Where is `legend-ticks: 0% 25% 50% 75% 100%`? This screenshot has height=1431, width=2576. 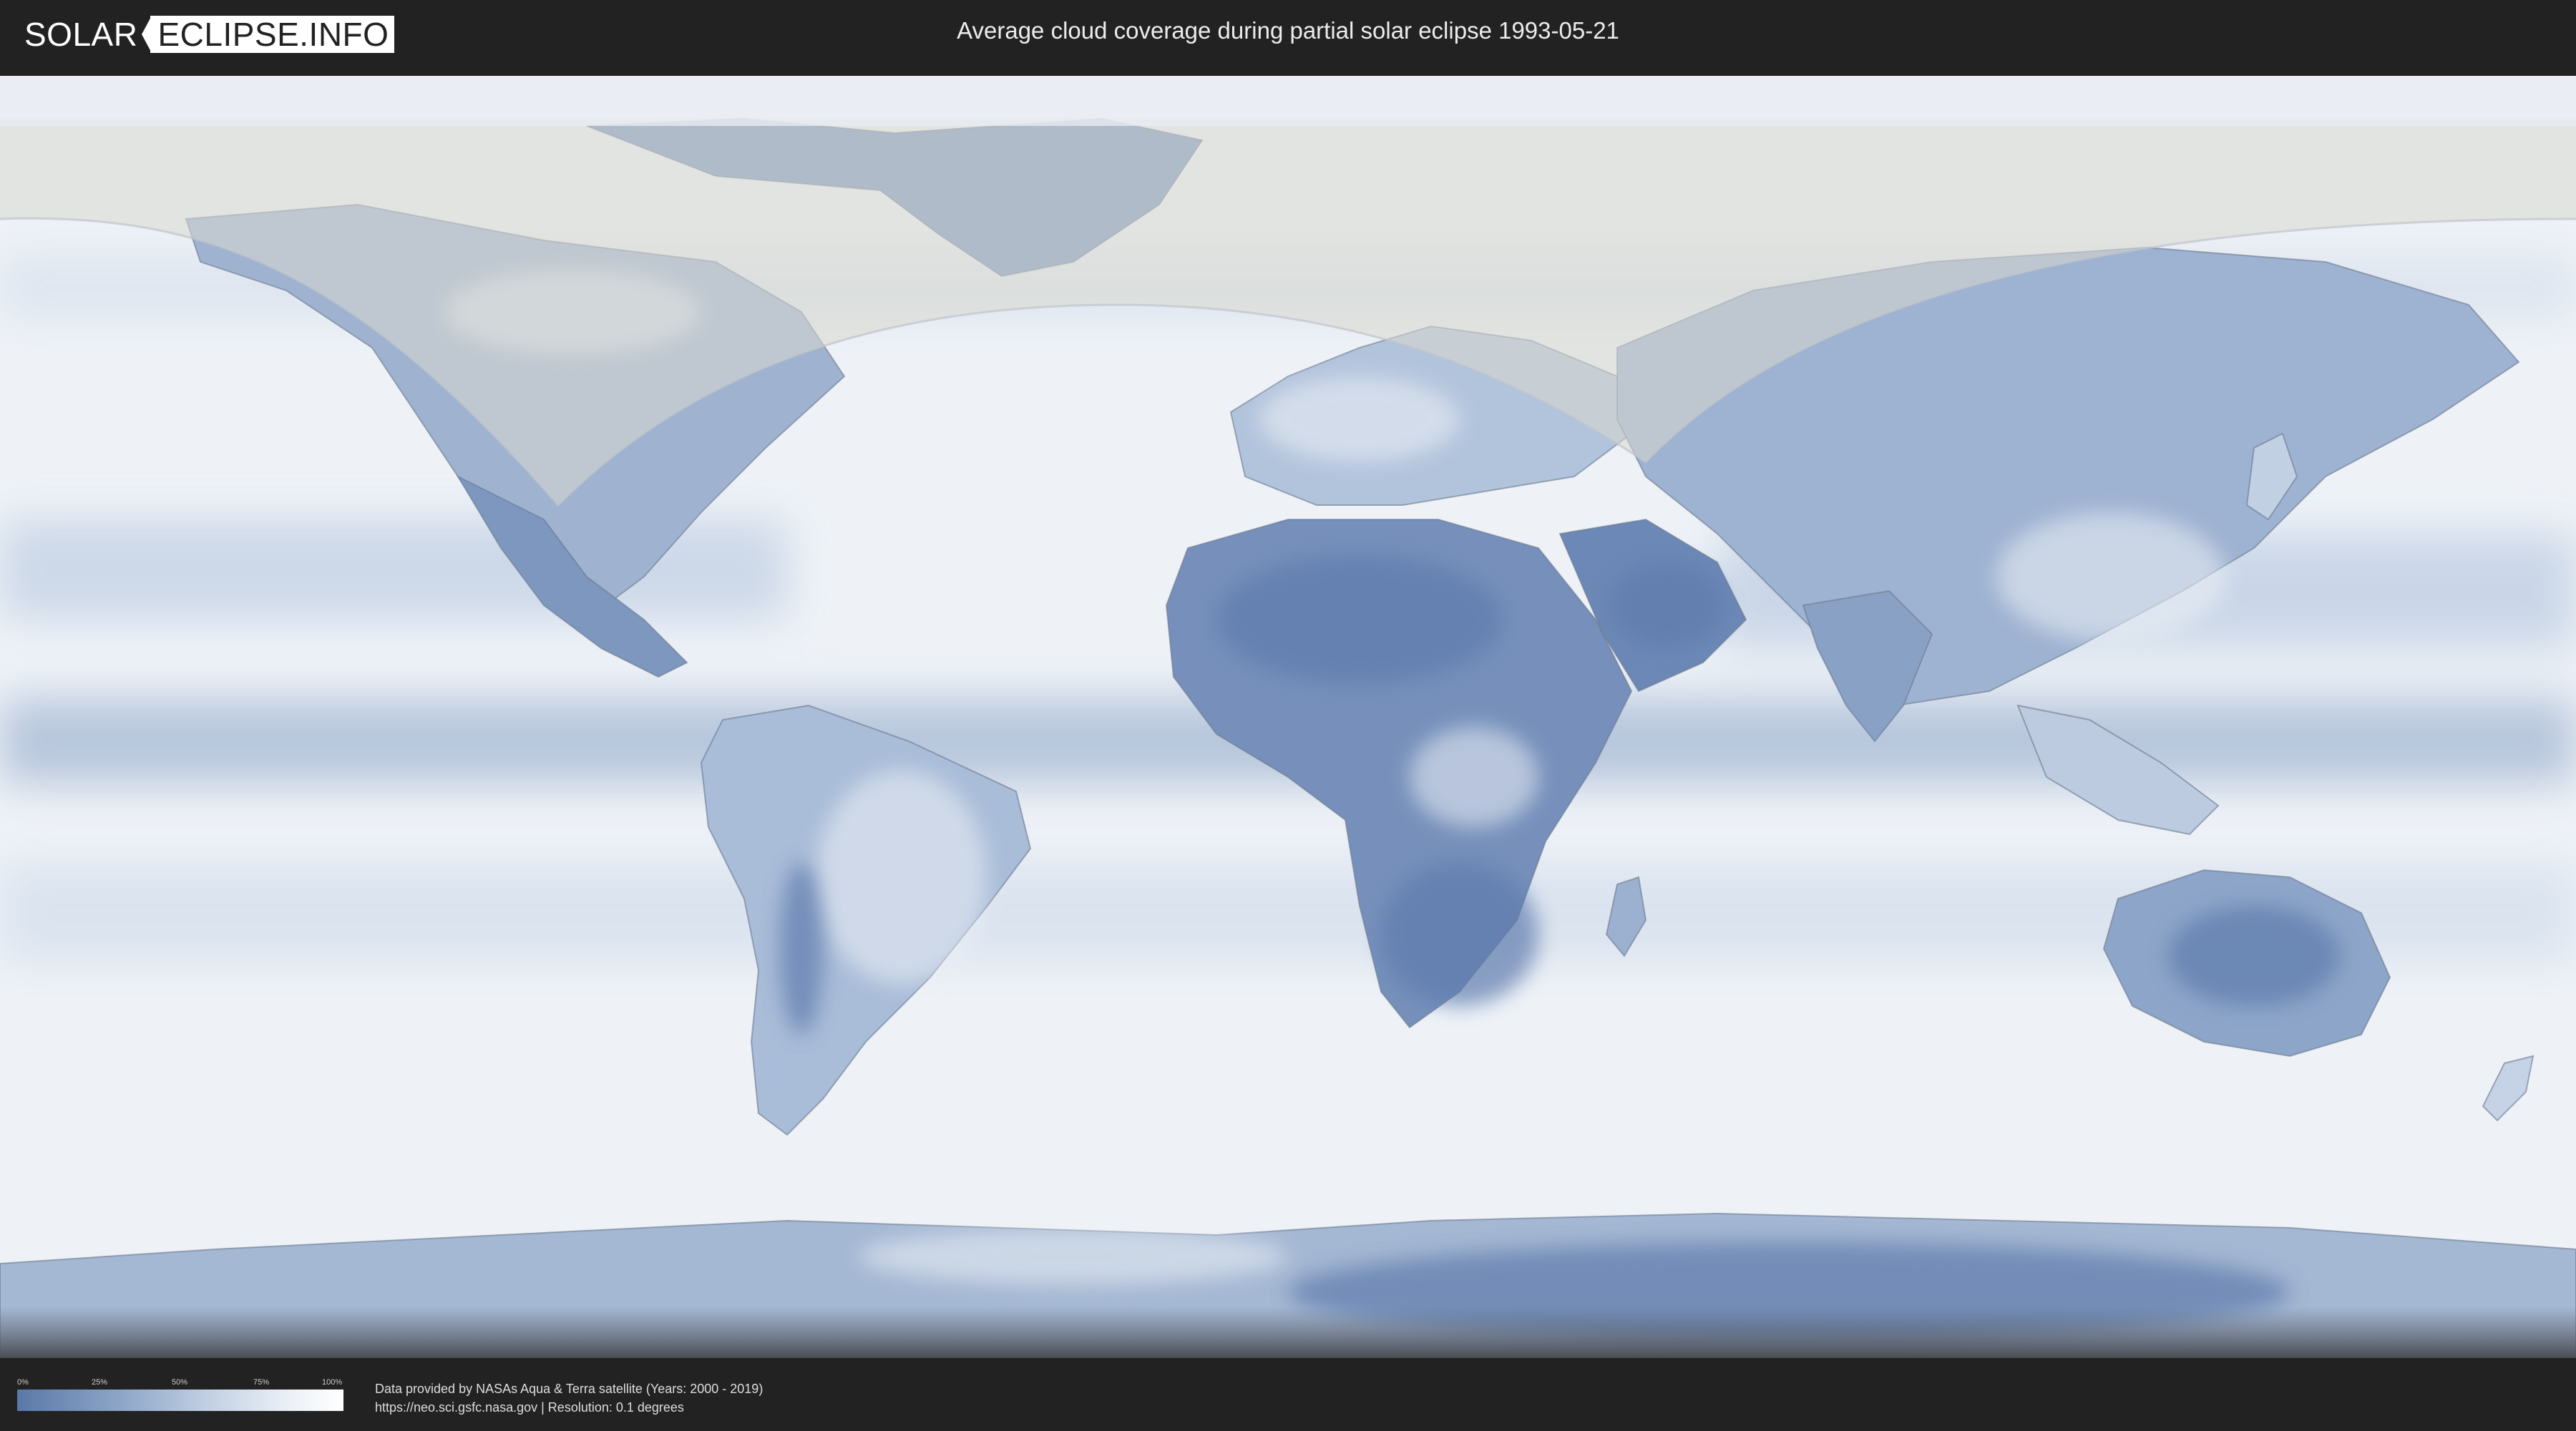 legend-ticks: 0% 25% 50% 75% 100% is located at coordinates (180, 1384).